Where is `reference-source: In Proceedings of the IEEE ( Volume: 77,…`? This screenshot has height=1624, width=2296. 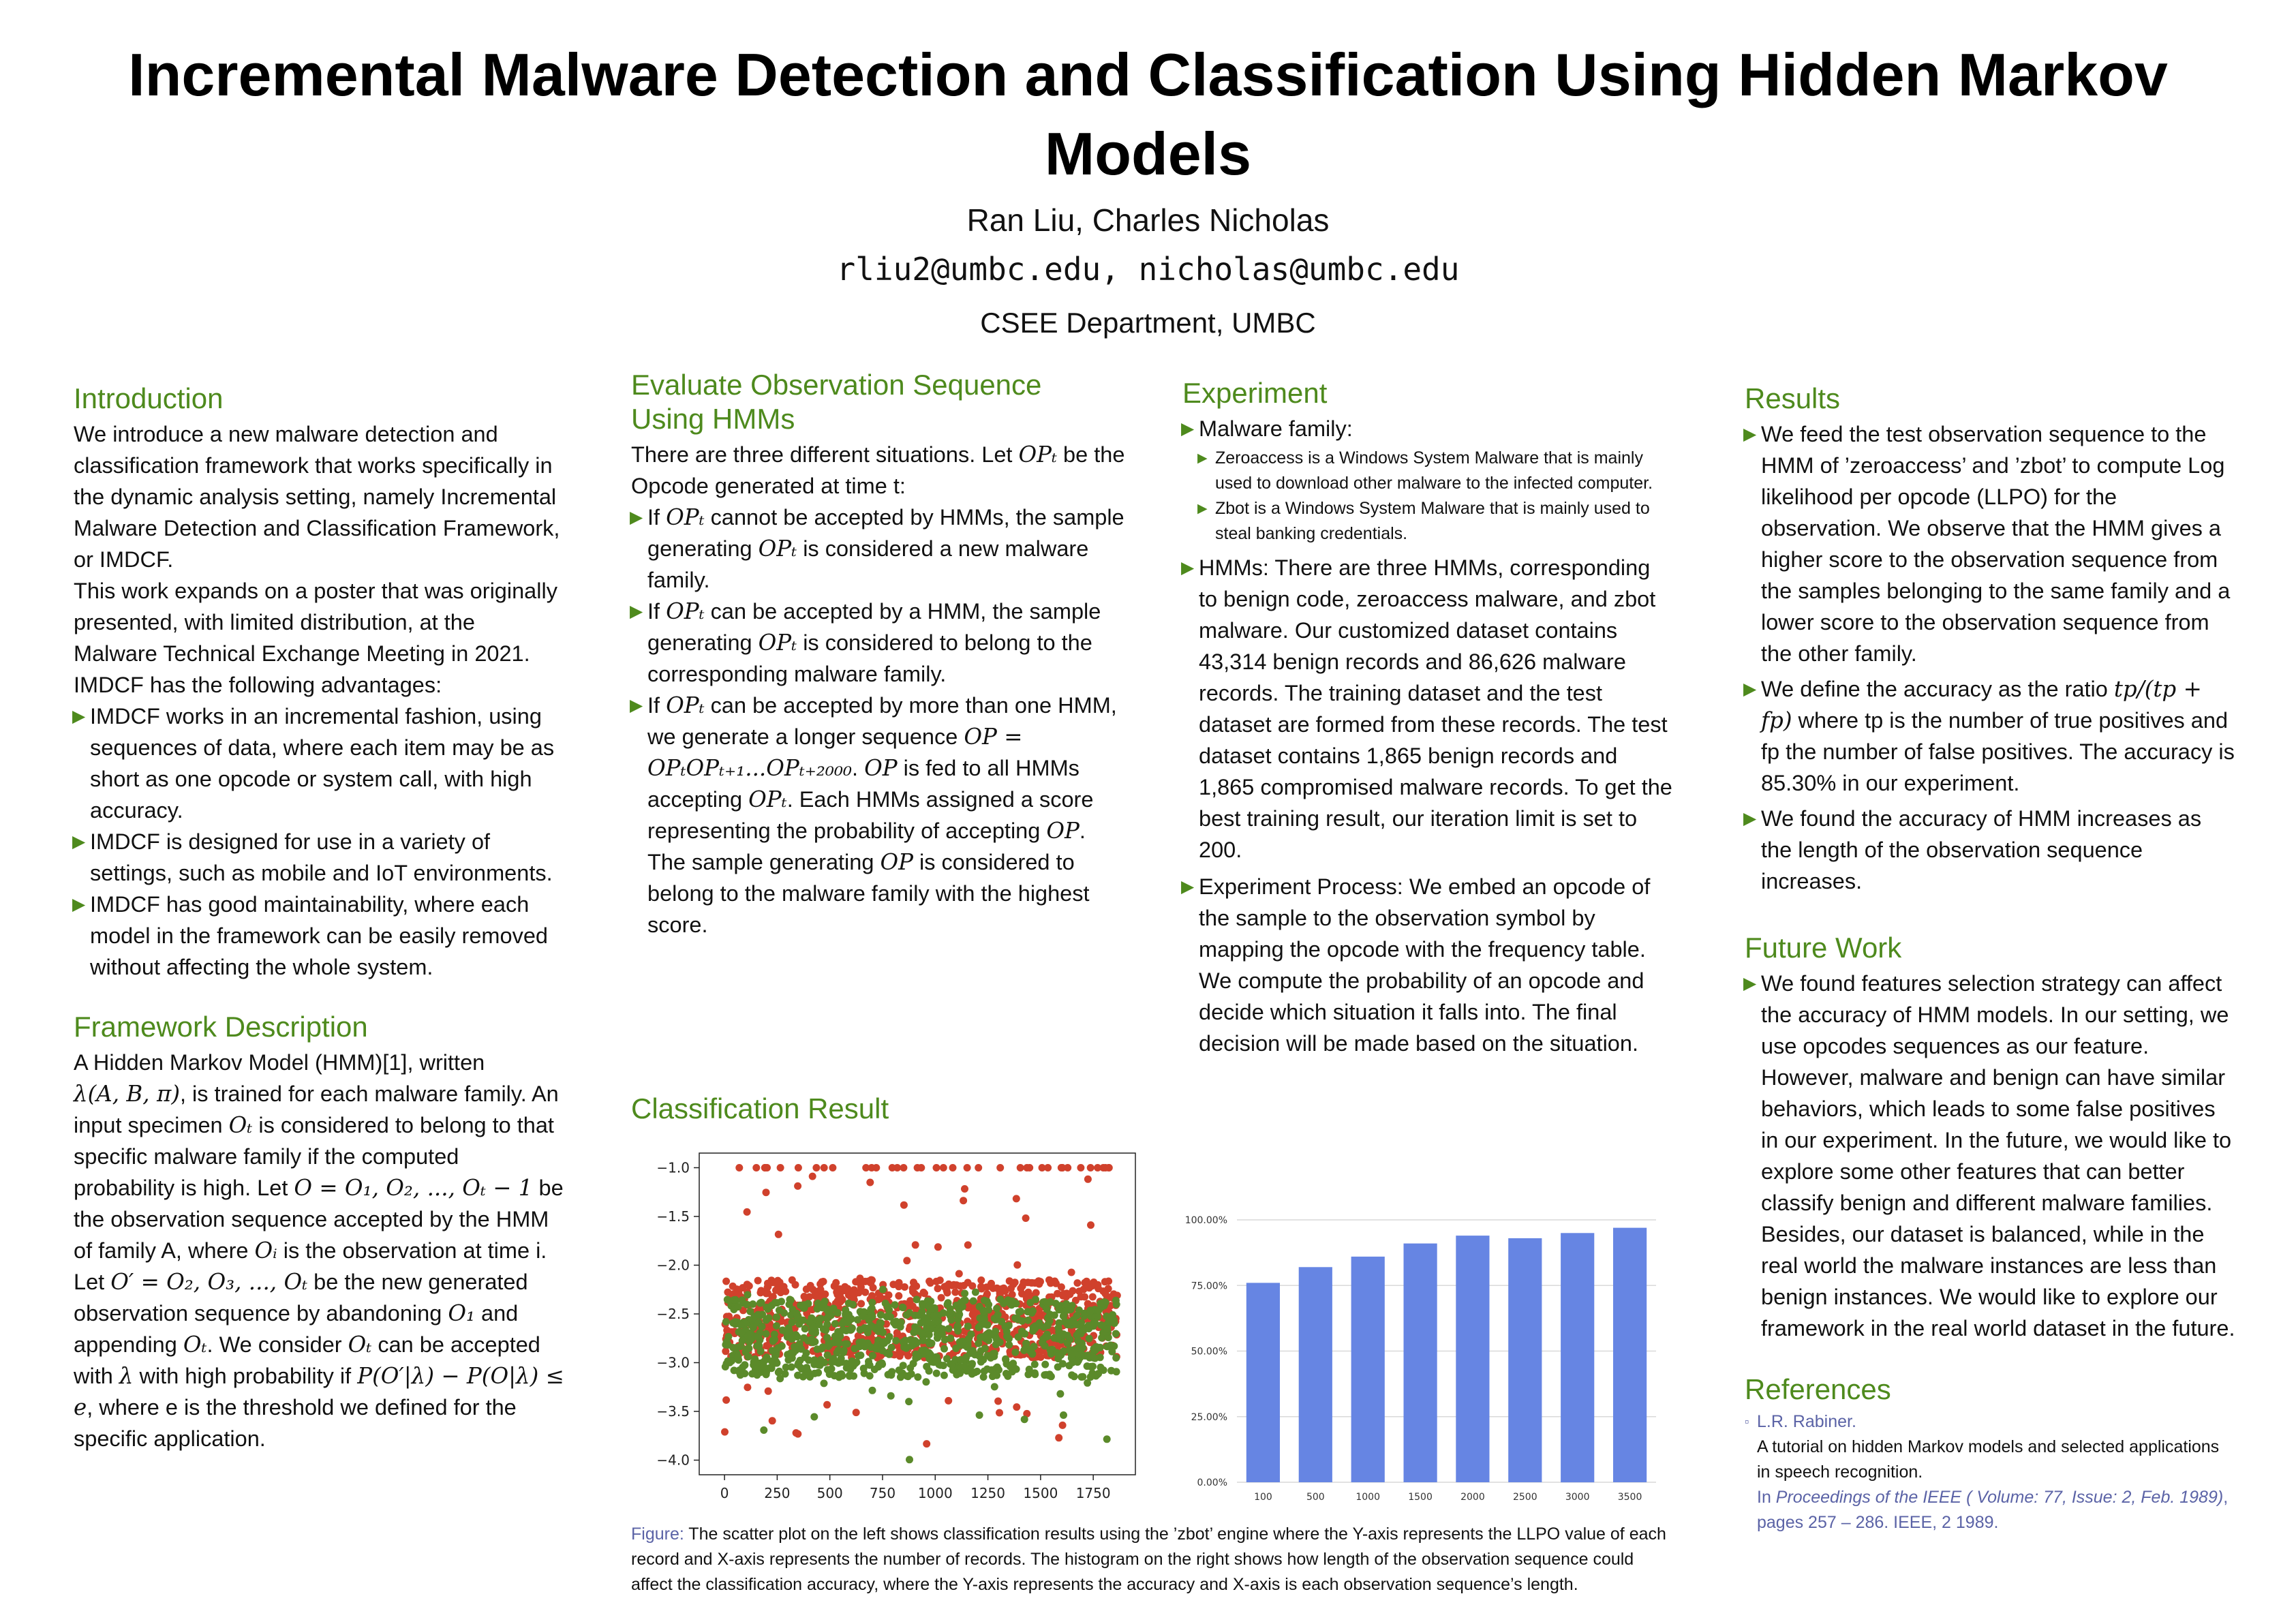
reference-source: In Proceedings of the IEEE ( Volume: 77,… is located at coordinates (1993, 1510).